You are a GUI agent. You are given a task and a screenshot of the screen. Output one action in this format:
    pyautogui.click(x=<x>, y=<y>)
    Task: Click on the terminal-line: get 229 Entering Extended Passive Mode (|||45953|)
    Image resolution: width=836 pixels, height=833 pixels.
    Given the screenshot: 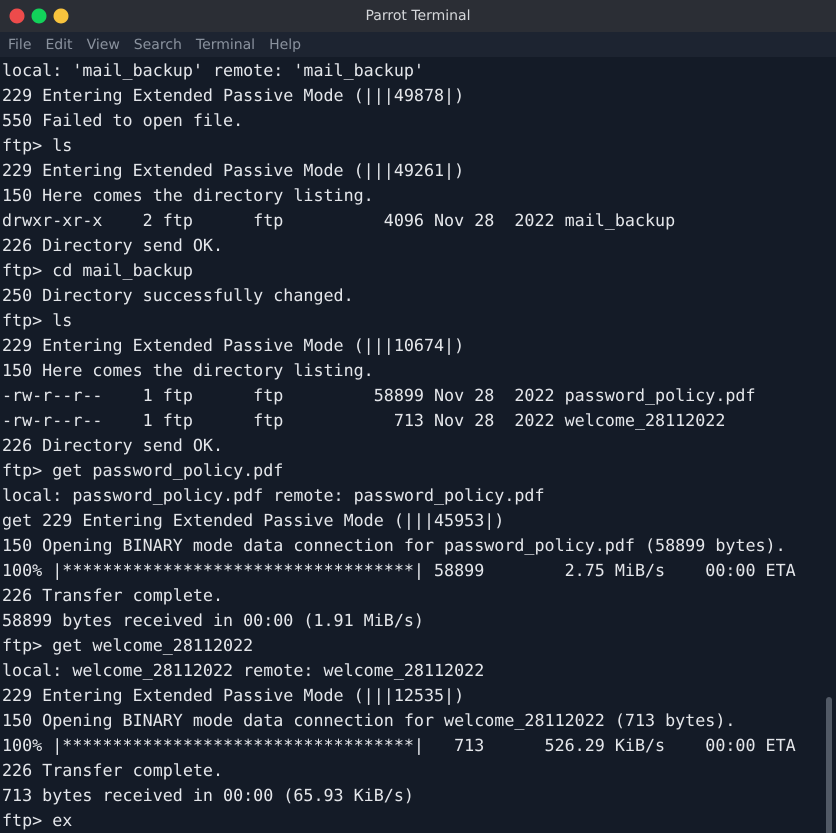 What is the action you would take?
    pyautogui.click(x=253, y=520)
    